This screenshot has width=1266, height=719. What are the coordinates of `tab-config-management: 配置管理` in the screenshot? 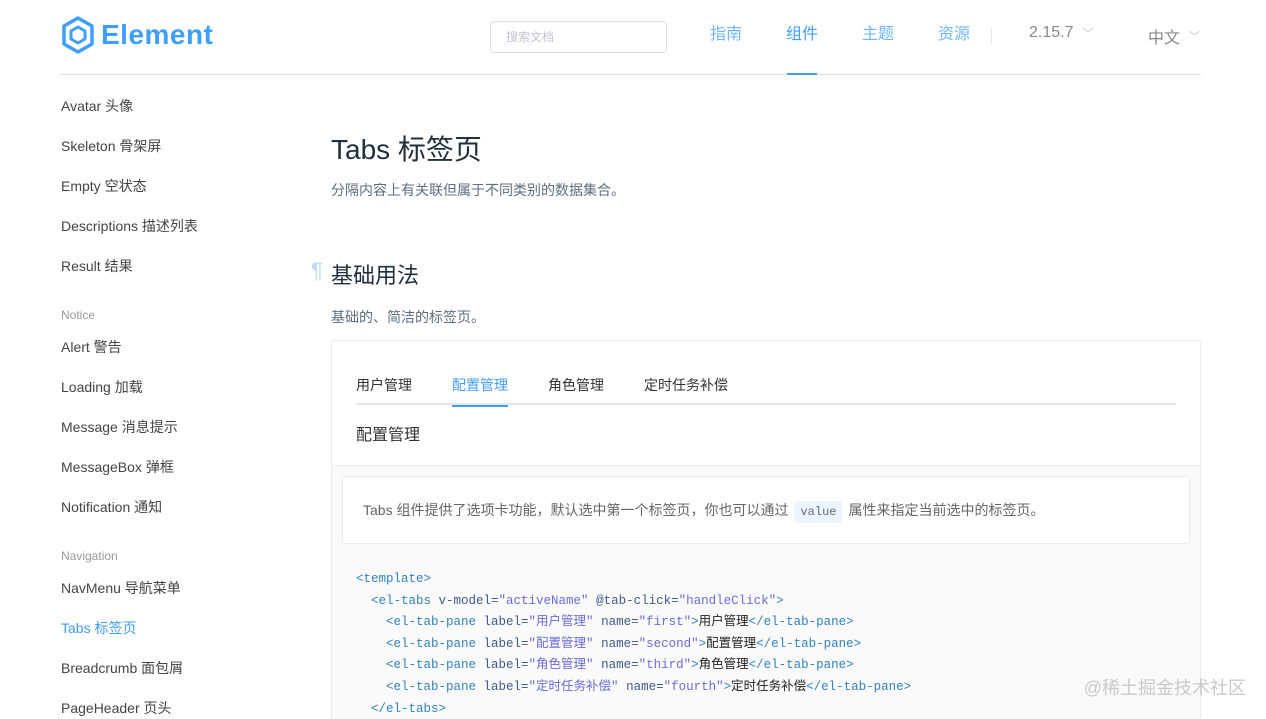 It's located at (480, 386).